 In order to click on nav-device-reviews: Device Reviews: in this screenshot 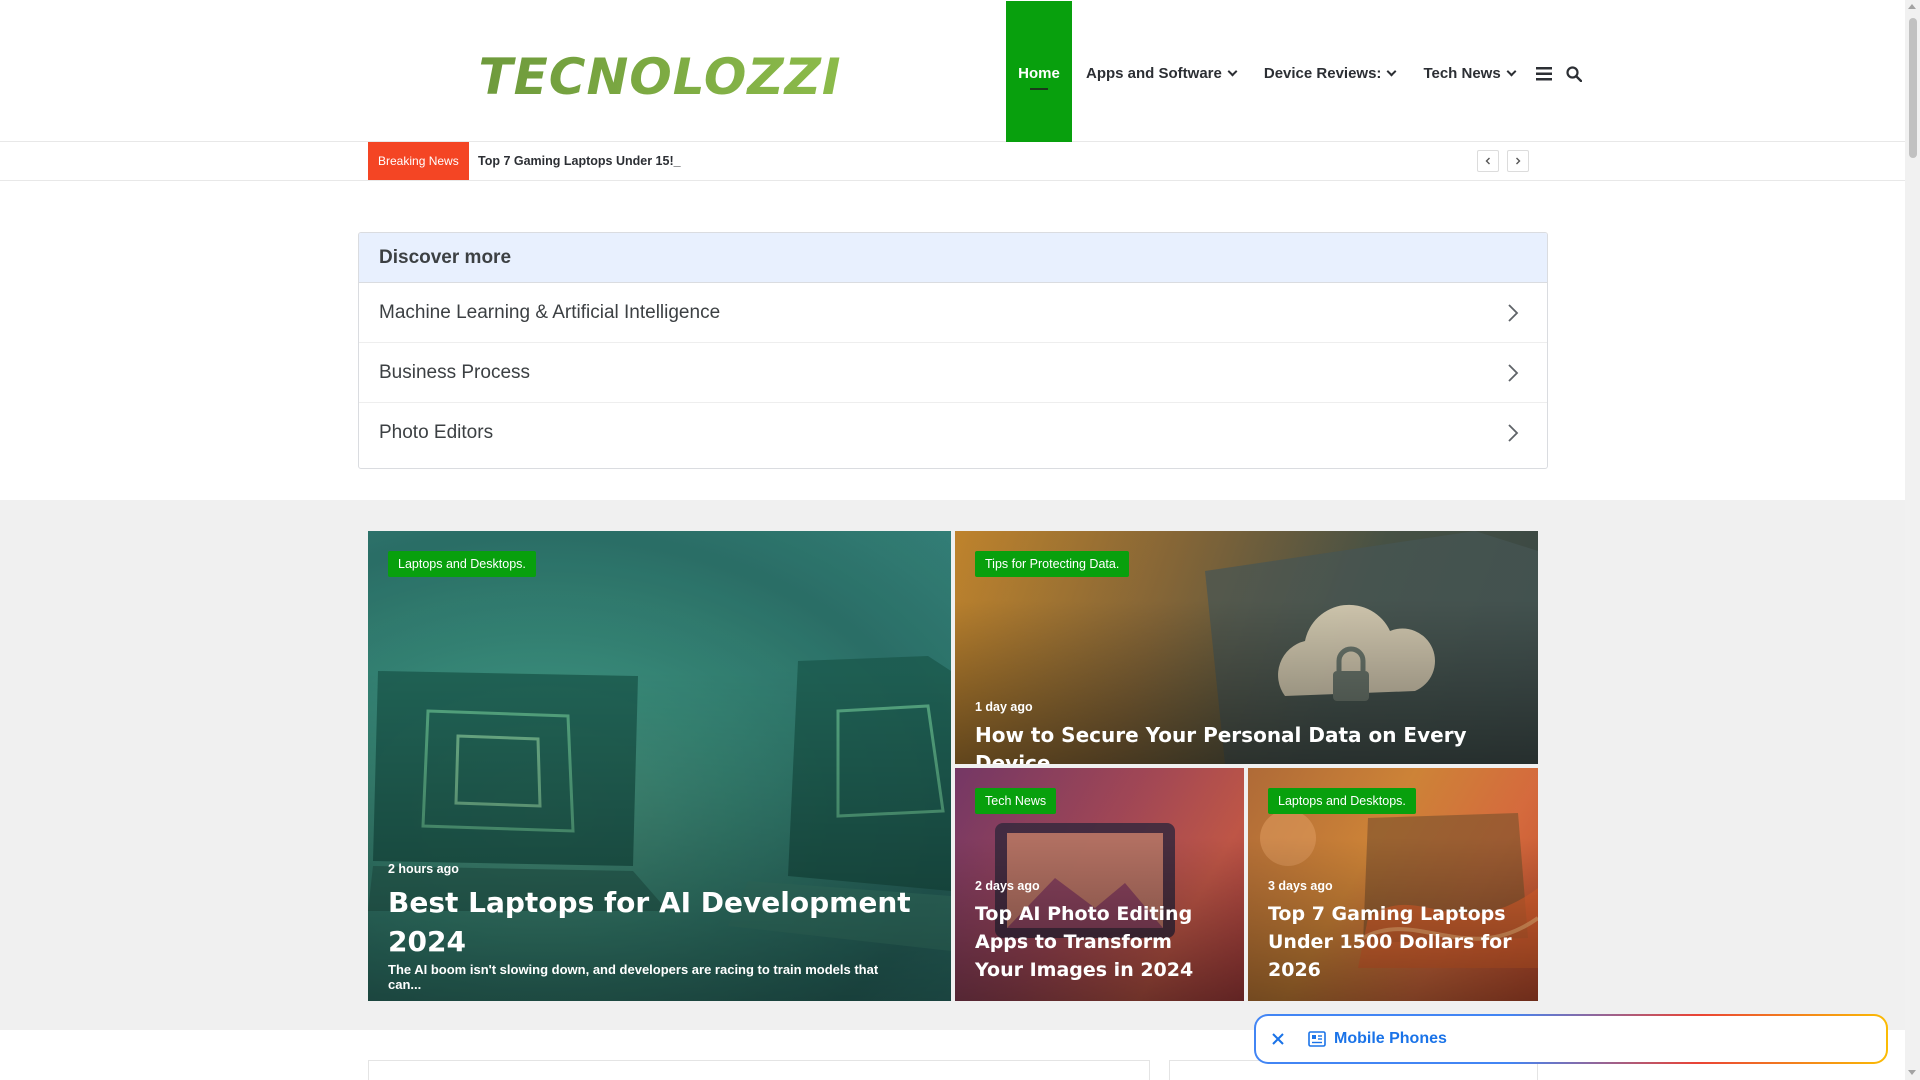, I will do `click(1330, 73)`.